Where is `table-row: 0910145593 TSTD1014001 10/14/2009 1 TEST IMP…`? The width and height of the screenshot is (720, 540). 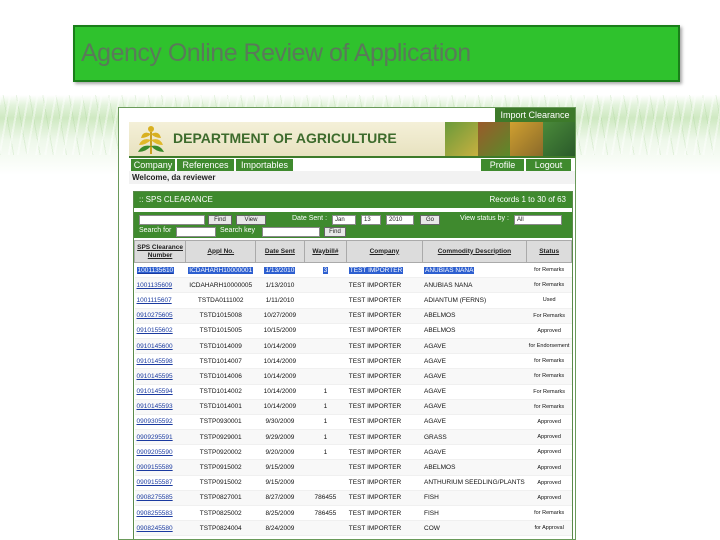 table-row: 0910145593 TSTD1014001 10/14/2009 1 TEST IMP… is located at coordinates (353, 407).